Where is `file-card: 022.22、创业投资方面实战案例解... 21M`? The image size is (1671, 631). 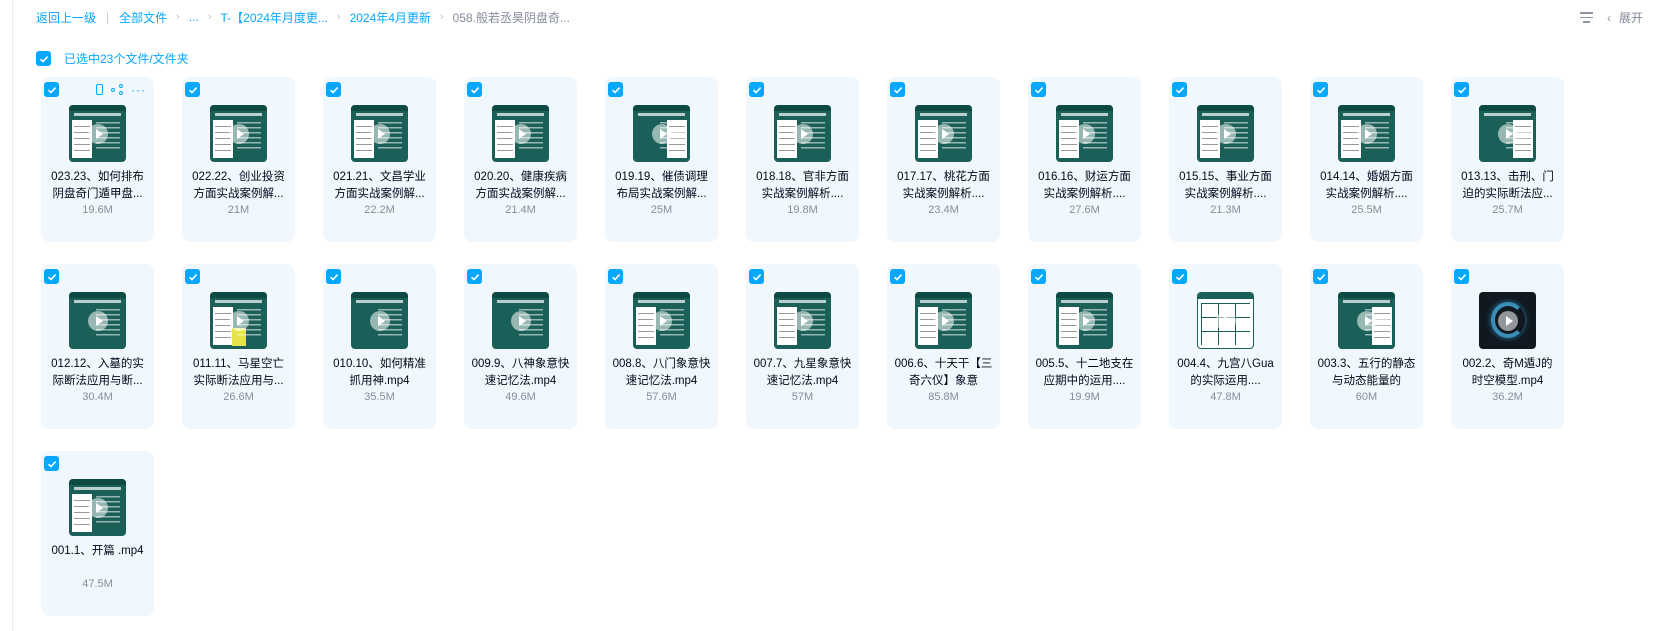
file-card: 022.22、创业投资方面实战案例解... 21M is located at coordinates (238, 159).